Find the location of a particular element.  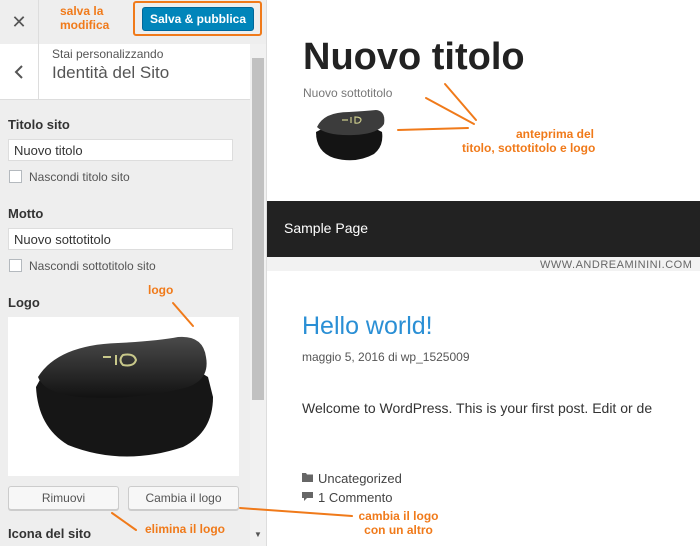

annotation-preview-line2: titolo, sottotitolo e logo is located at coordinates (529, 148).